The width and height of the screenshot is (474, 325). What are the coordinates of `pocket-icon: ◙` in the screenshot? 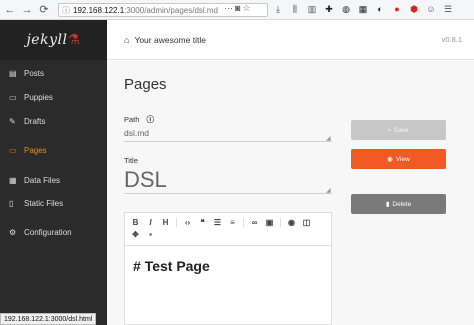 It's located at (237, 8).